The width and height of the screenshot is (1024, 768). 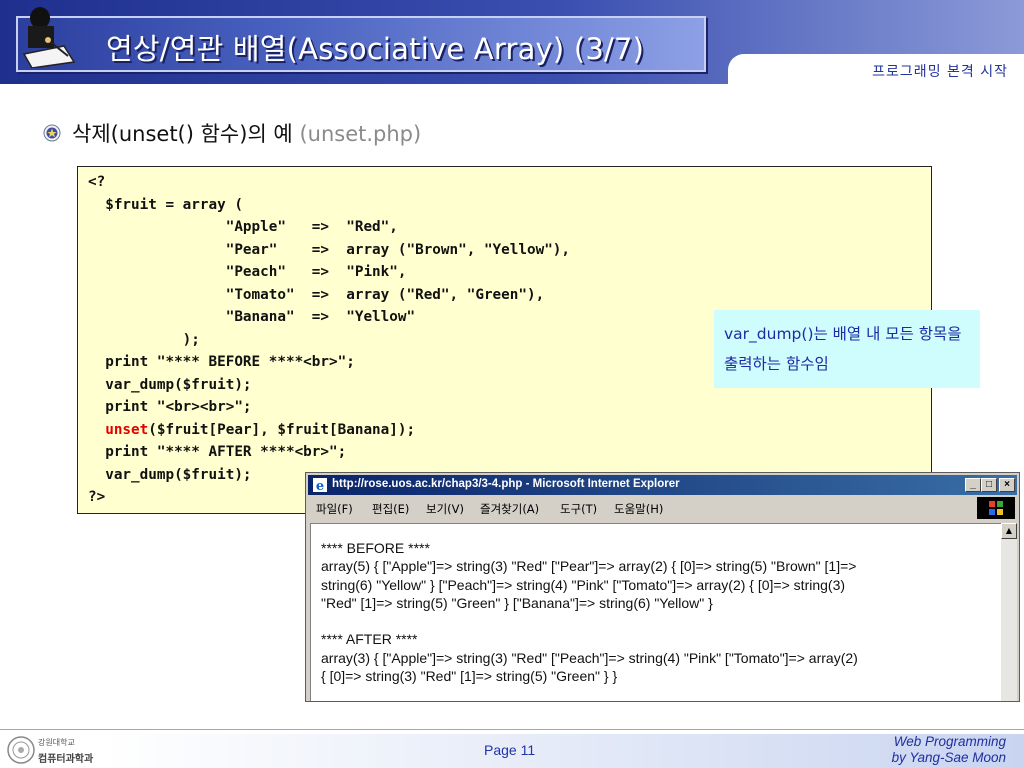 I want to click on department-name: 컴퓨터과학과, so click(x=66, y=759).